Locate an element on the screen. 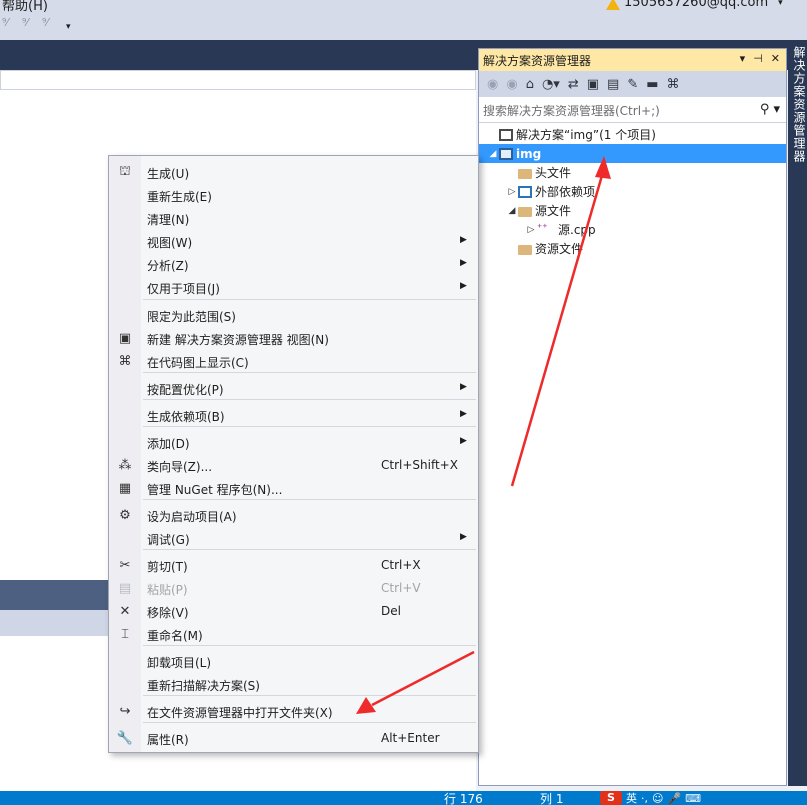 The width and height of the screenshot is (807, 805). tree-item-label: img is located at coordinates (529, 153).